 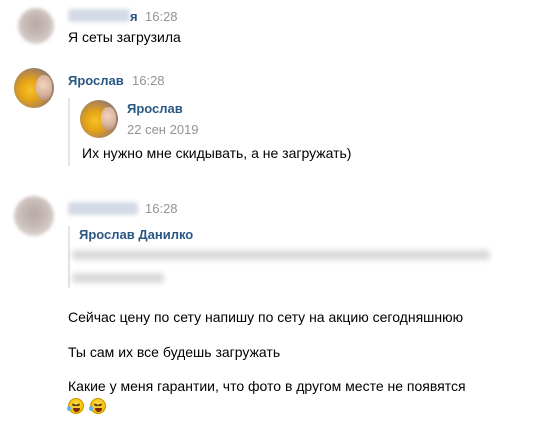 What do you see at coordinates (34, 88) in the screenshot?
I see `yaroslav-avatar` at bounding box center [34, 88].